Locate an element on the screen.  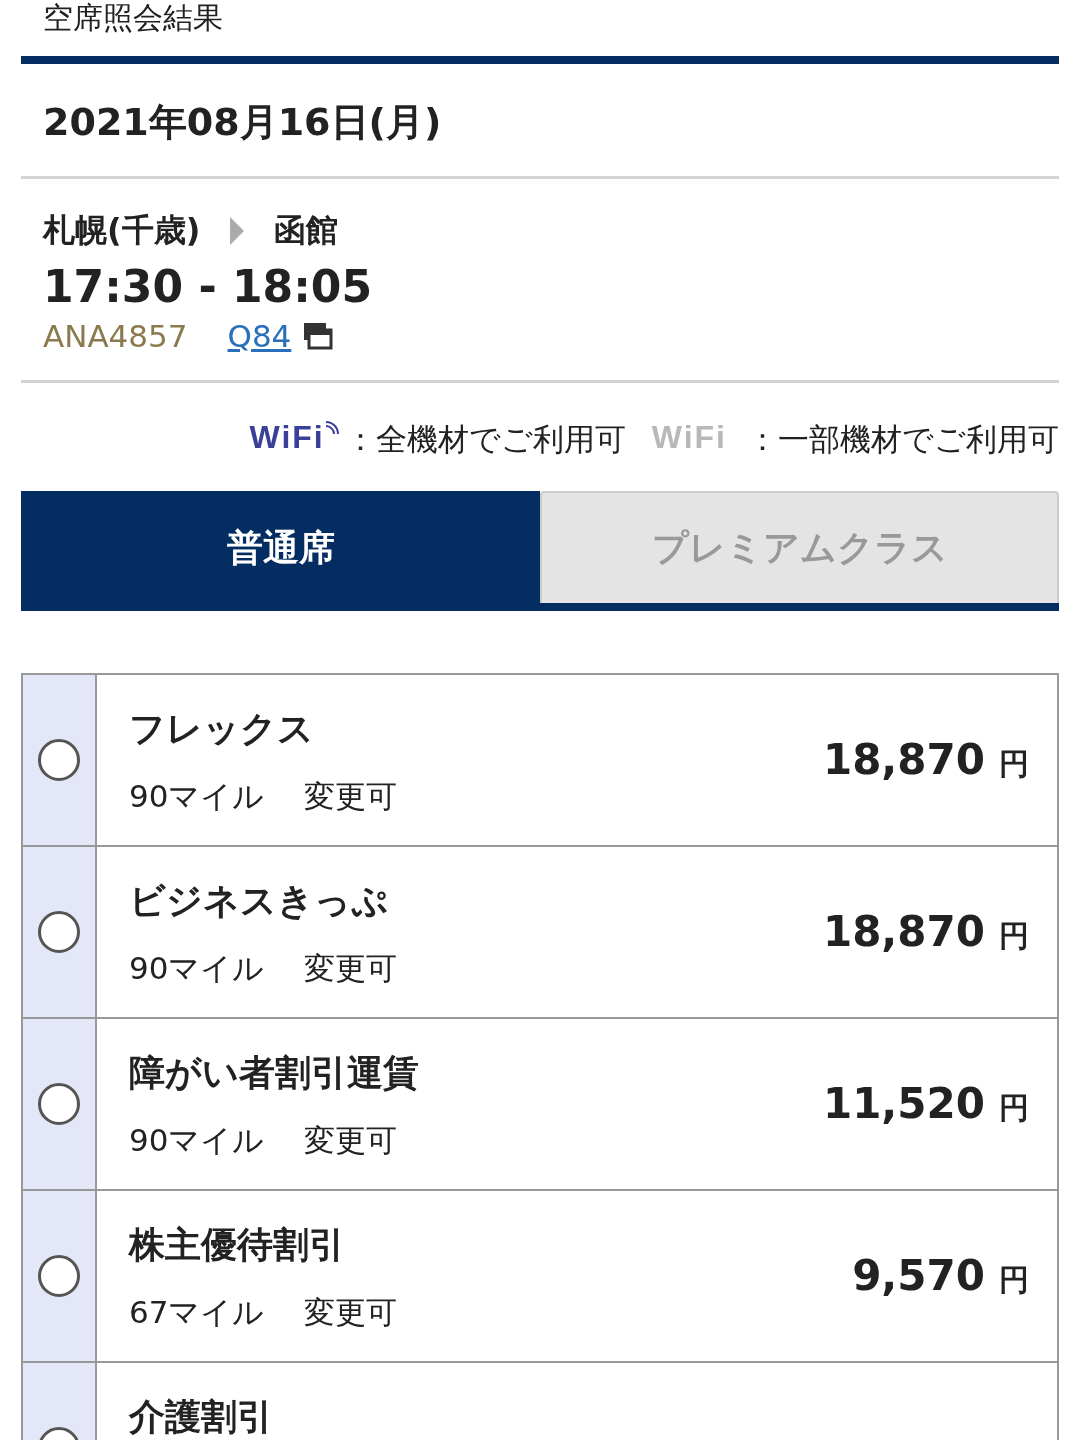
fare-name: フレックス is located at coordinates (222, 729).